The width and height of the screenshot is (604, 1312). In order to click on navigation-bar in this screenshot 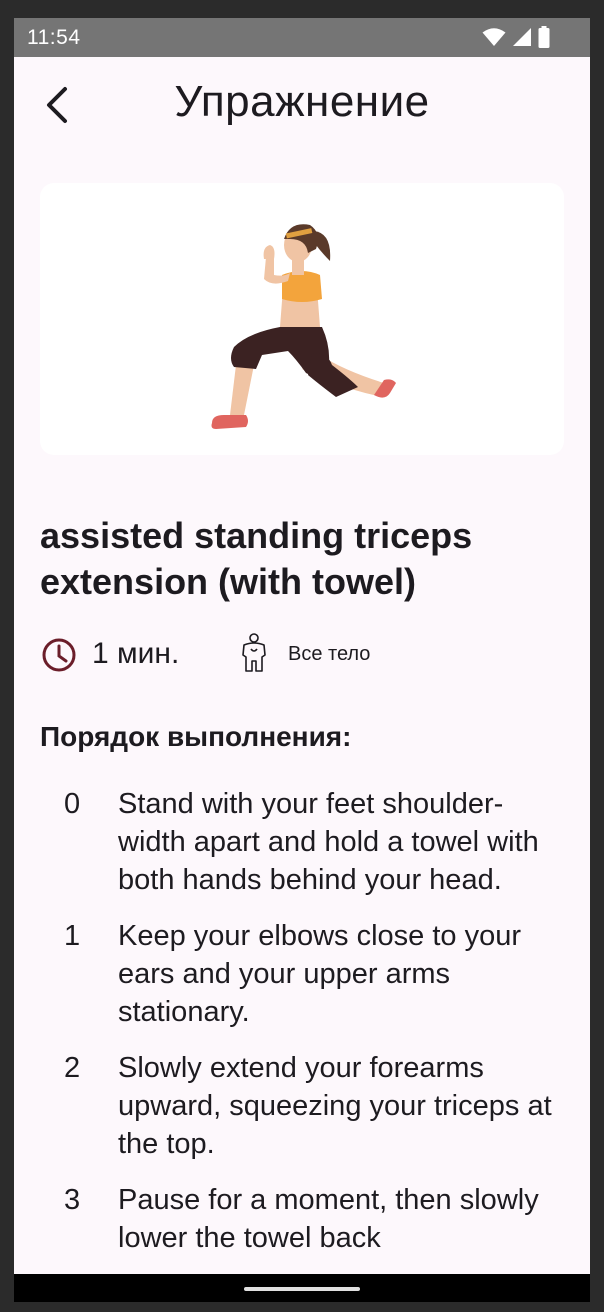, I will do `click(302, 1288)`.